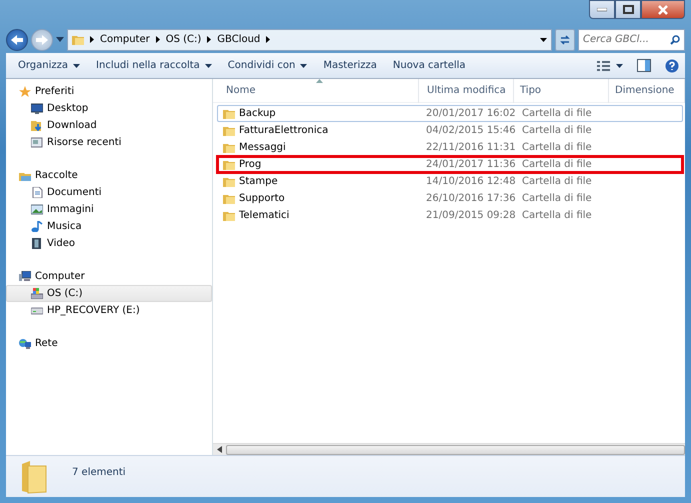 The image size is (691, 503). Describe the element at coordinates (350, 65) in the screenshot. I see `toolbar-button: Masterizza` at that location.